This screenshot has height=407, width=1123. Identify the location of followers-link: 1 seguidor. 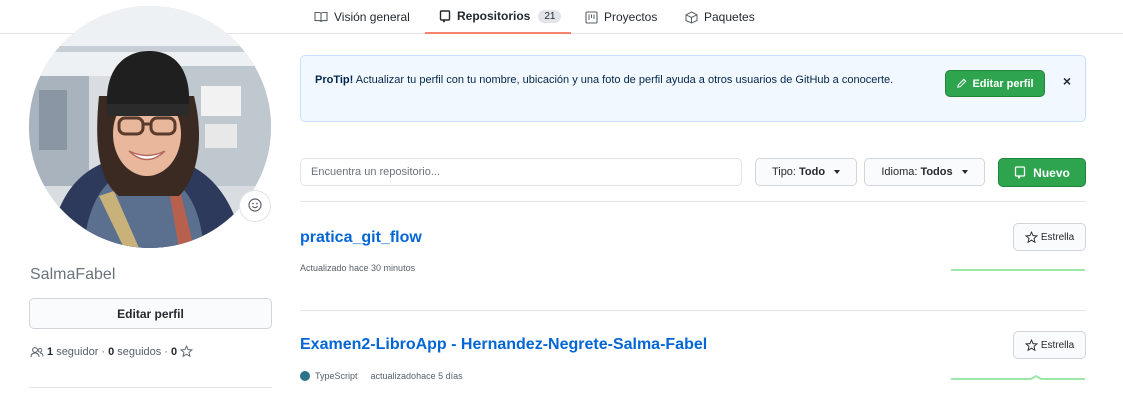
(72, 352).